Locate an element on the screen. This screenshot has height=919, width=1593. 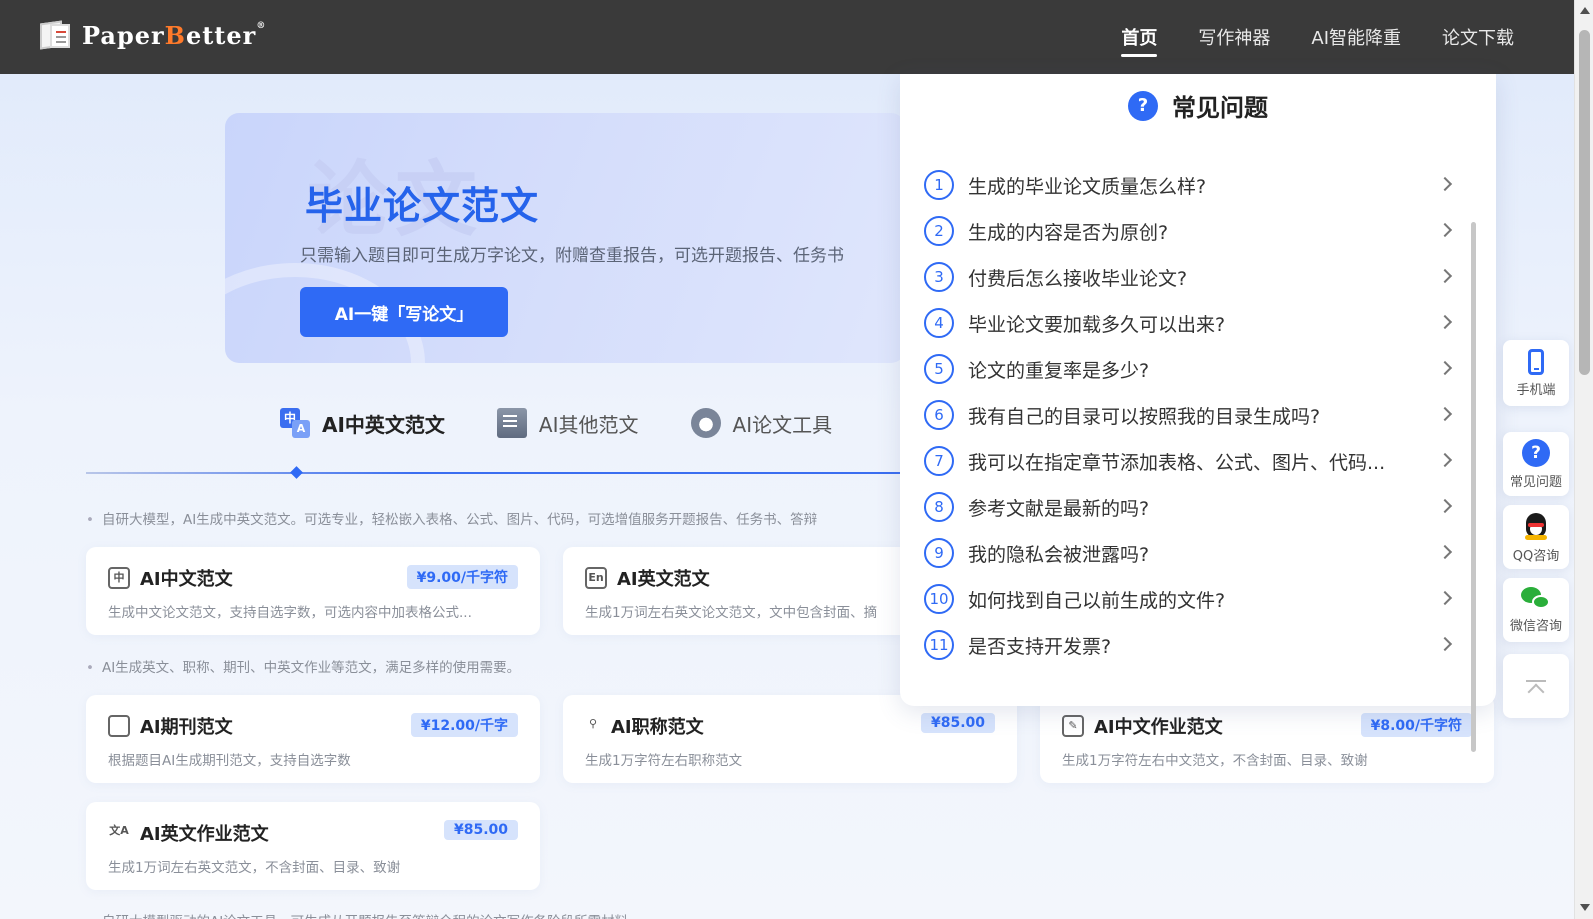
page-scrollbar is located at coordinates (1583, 459).